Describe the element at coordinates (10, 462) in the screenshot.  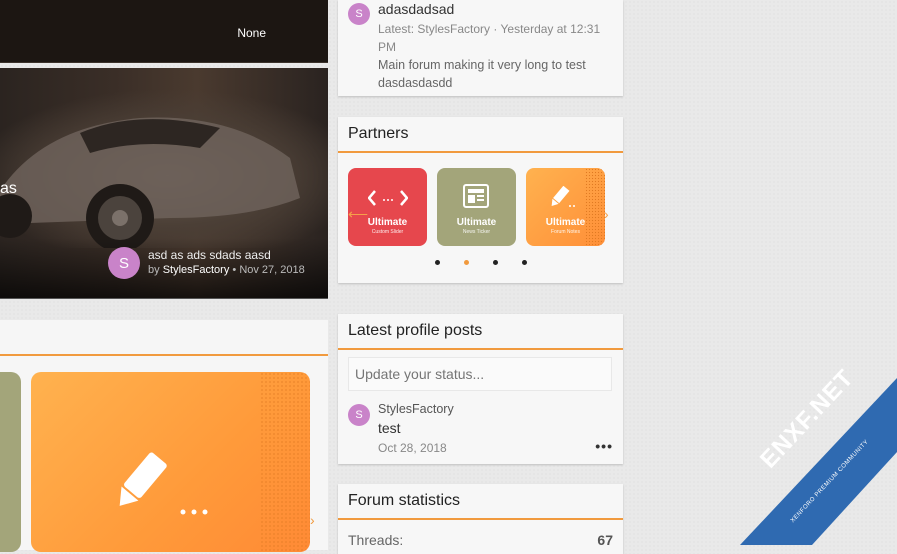
I see `feature-card-green` at that location.